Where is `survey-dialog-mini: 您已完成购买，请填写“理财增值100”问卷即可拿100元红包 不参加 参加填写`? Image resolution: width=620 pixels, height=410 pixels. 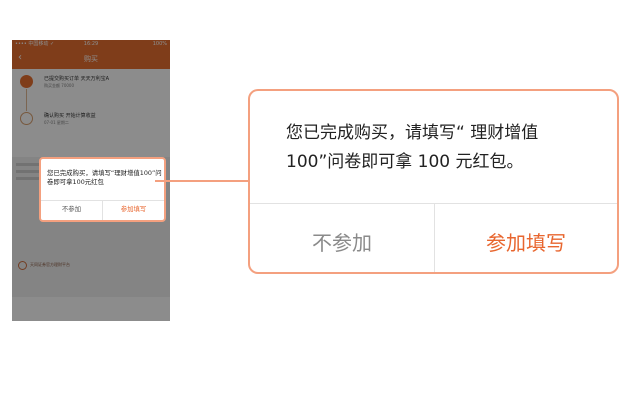
survey-dialog-mini: 您已完成购买，请填写“理财增值100”问卷即可拿100元红包 不参加 参加填写 is located at coordinates (102, 189).